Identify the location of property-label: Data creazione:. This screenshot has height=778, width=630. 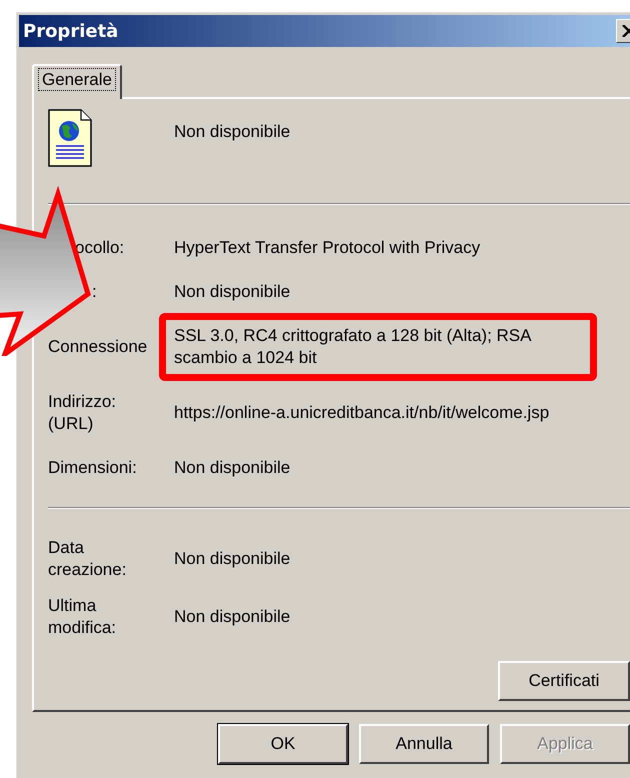
(88, 559).